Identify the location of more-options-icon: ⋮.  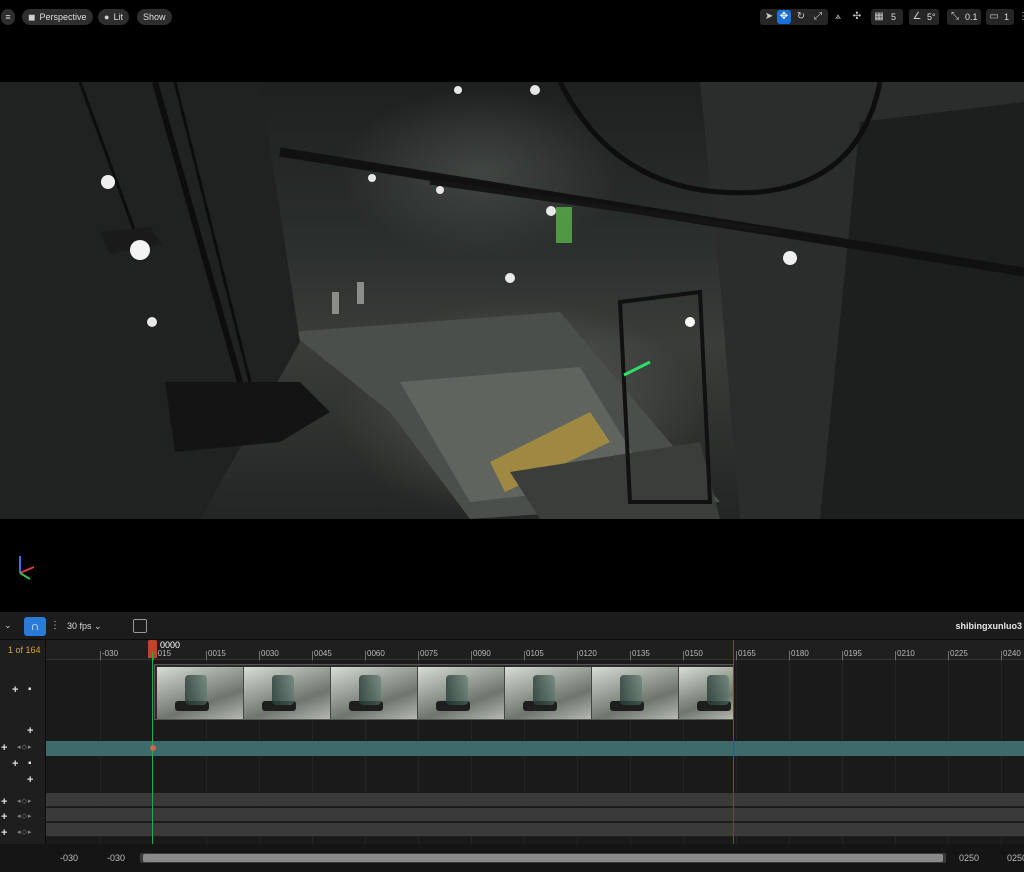
(1021, 17).